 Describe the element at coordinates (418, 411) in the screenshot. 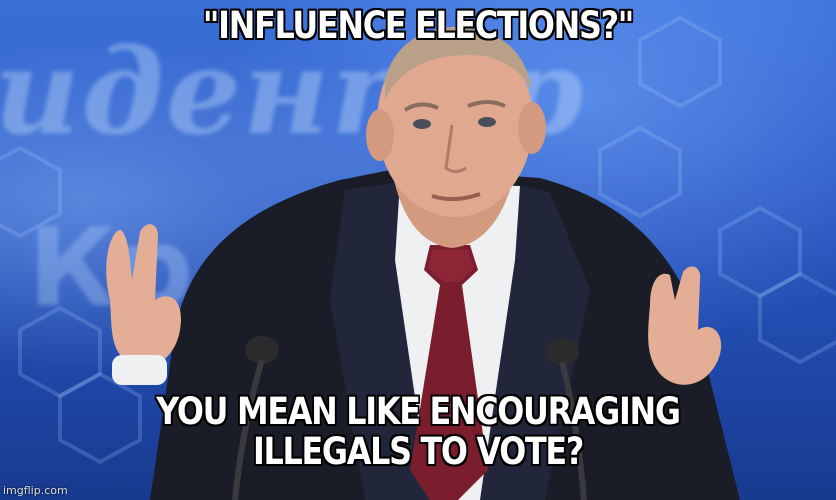

I see `bottom-caption-line-1: YOU MEAN LIKE ENCOURAGING` at that location.